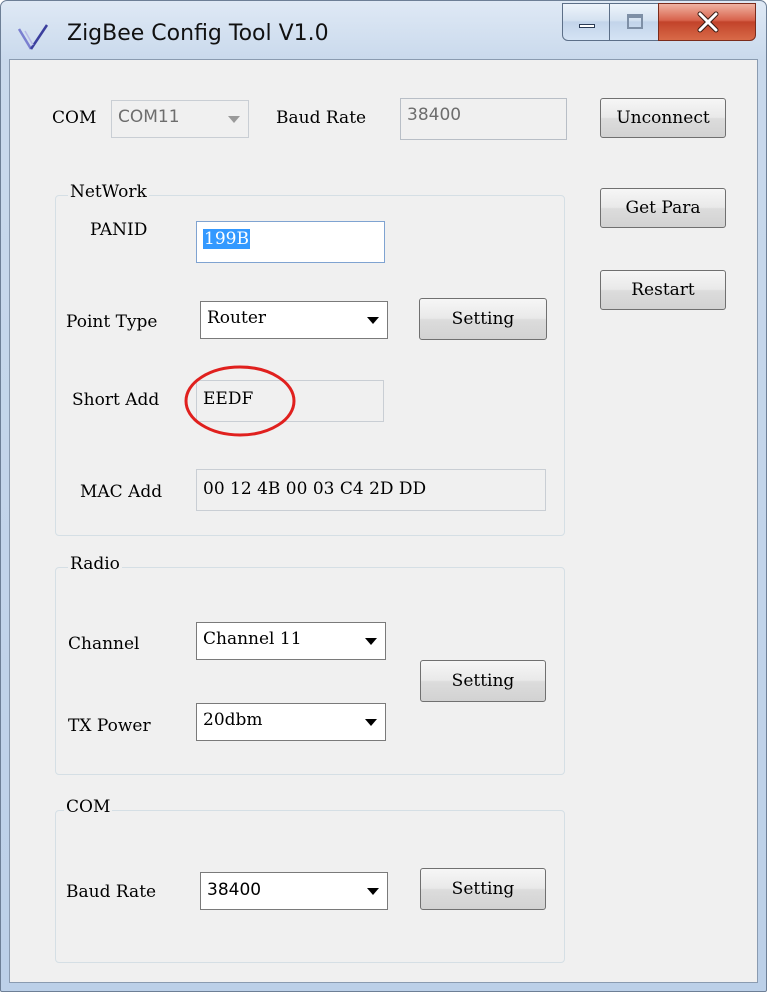 Image resolution: width=769 pixels, height=994 pixels. Describe the element at coordinates (88, 807) in the screenshot. I see `com-group-title: COM` at that location.